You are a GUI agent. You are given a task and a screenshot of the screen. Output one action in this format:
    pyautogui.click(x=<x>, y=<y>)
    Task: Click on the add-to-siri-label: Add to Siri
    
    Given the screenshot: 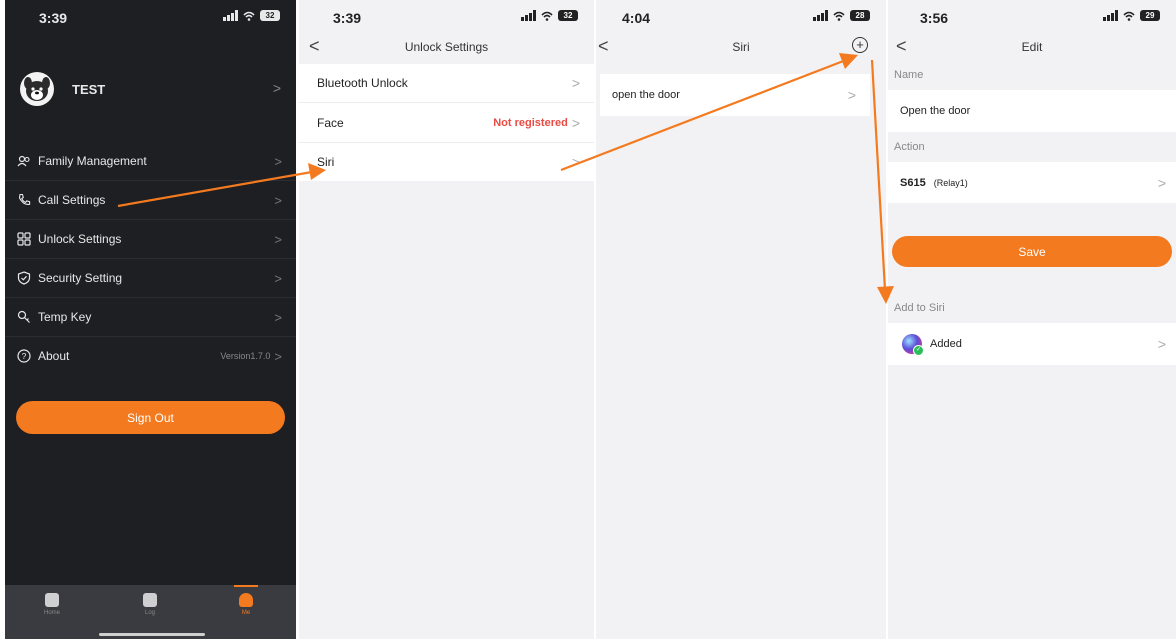 What is the action you would take?
    pyautogui.click(x=919, y=308)
    